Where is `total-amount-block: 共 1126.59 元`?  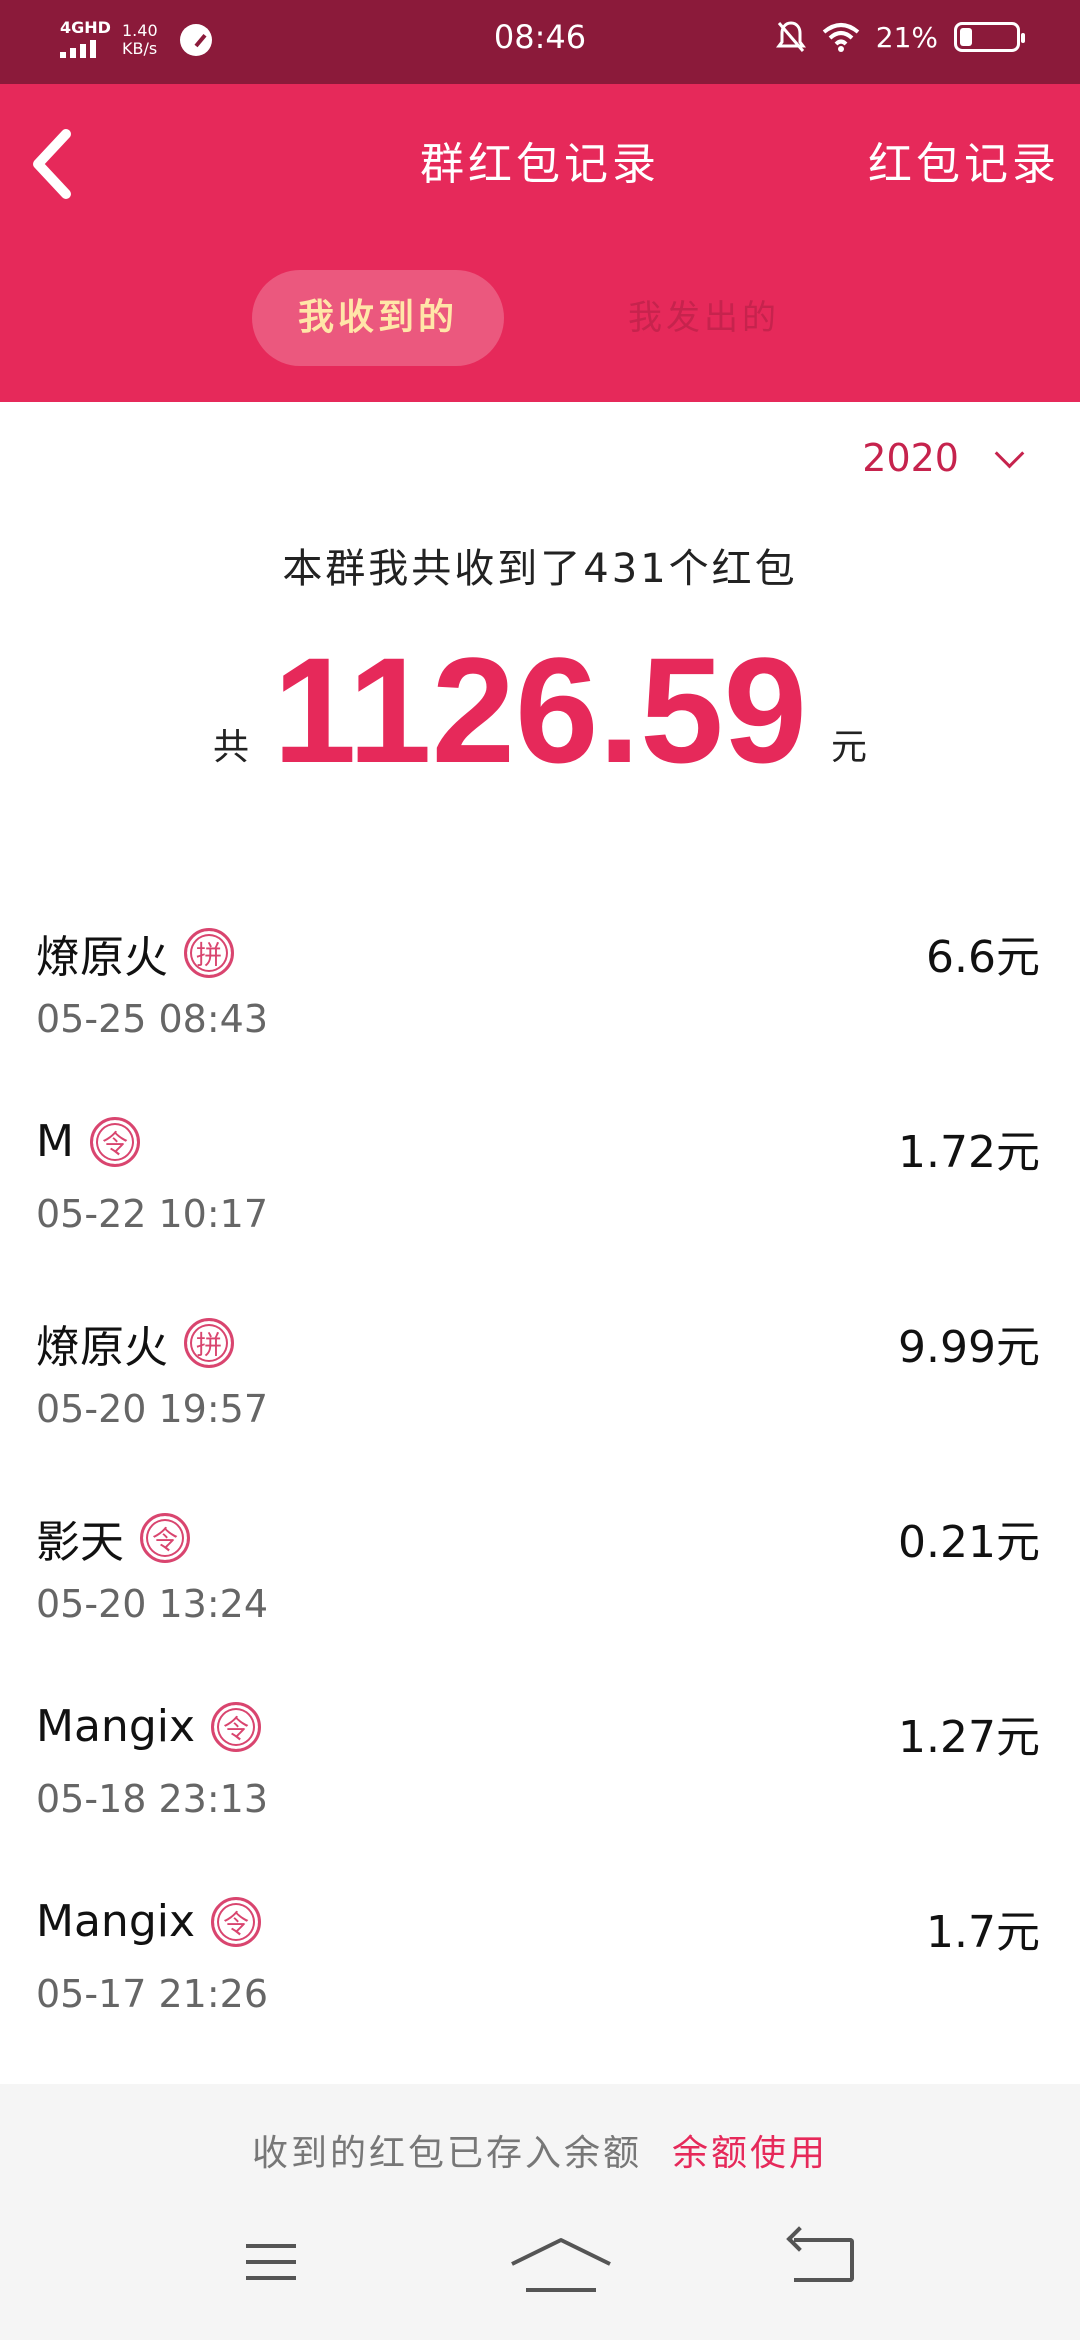 total-amount-block: 共 1126.59 元 is located at coordinates (540, 710).